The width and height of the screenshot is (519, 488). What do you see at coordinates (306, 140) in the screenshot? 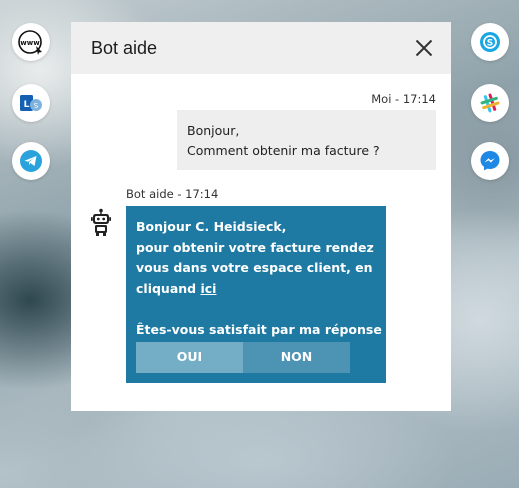
I see `user-message-bubble: Bonjour, Comment obtenir ma facture ?` at bounding box center [306, 140].